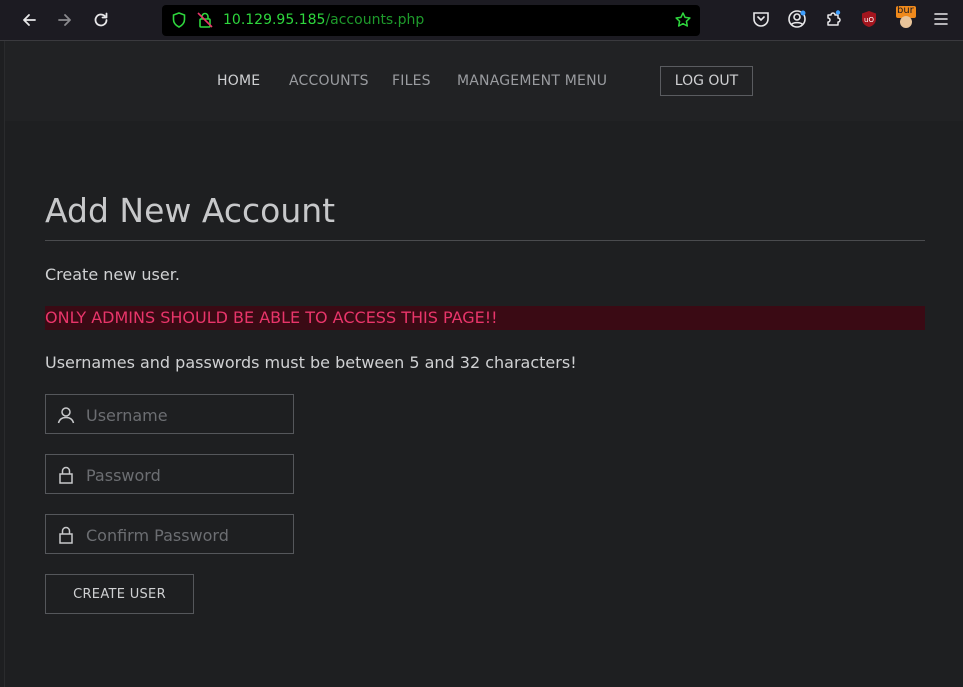  Describe the element at coordinates (532, 81) in the screenshot. I see `nav-management-menu: MANAGEMENT MENU` at that location.